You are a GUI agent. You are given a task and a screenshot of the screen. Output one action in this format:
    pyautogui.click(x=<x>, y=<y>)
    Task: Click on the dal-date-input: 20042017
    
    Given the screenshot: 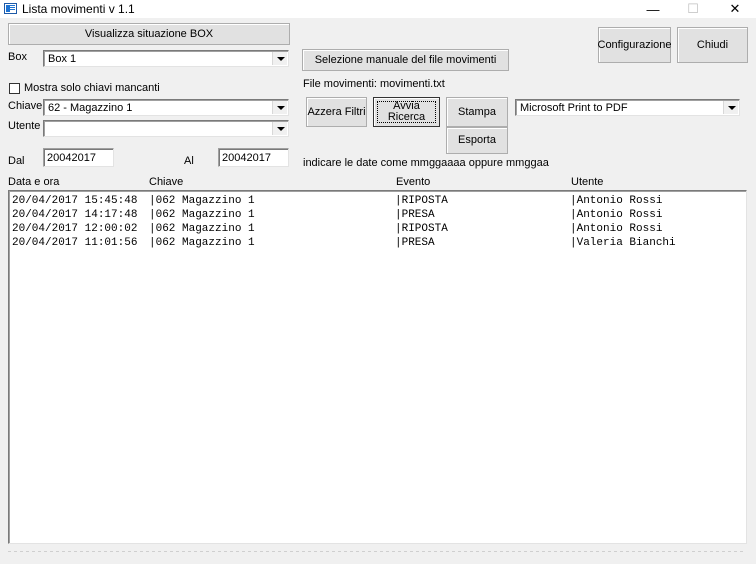 What is the action you would take?
    pyautogui.click(x=78, y=157)
    